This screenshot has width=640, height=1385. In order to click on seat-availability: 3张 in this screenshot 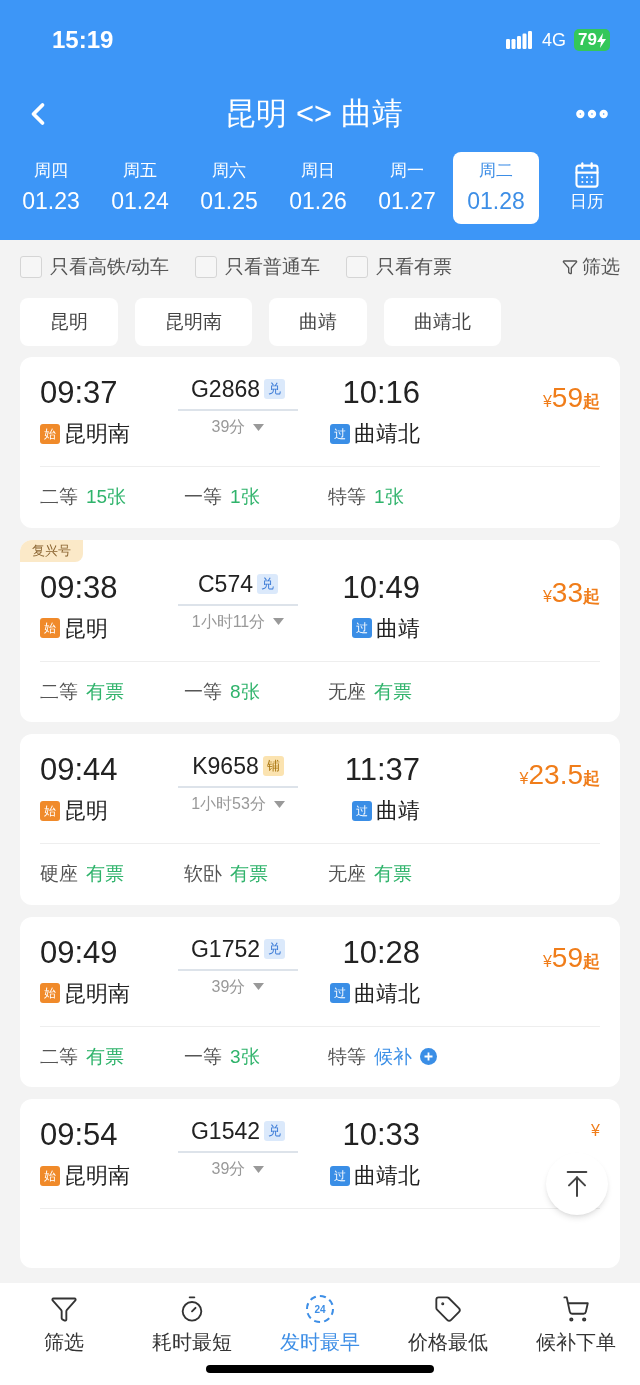, I will do `click(245, 1056)`.